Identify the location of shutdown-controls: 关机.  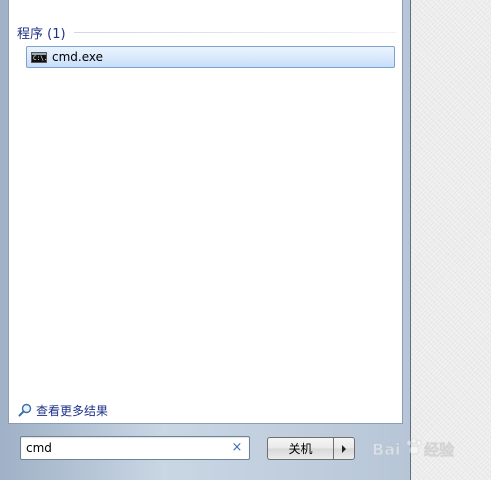
(311, 448).